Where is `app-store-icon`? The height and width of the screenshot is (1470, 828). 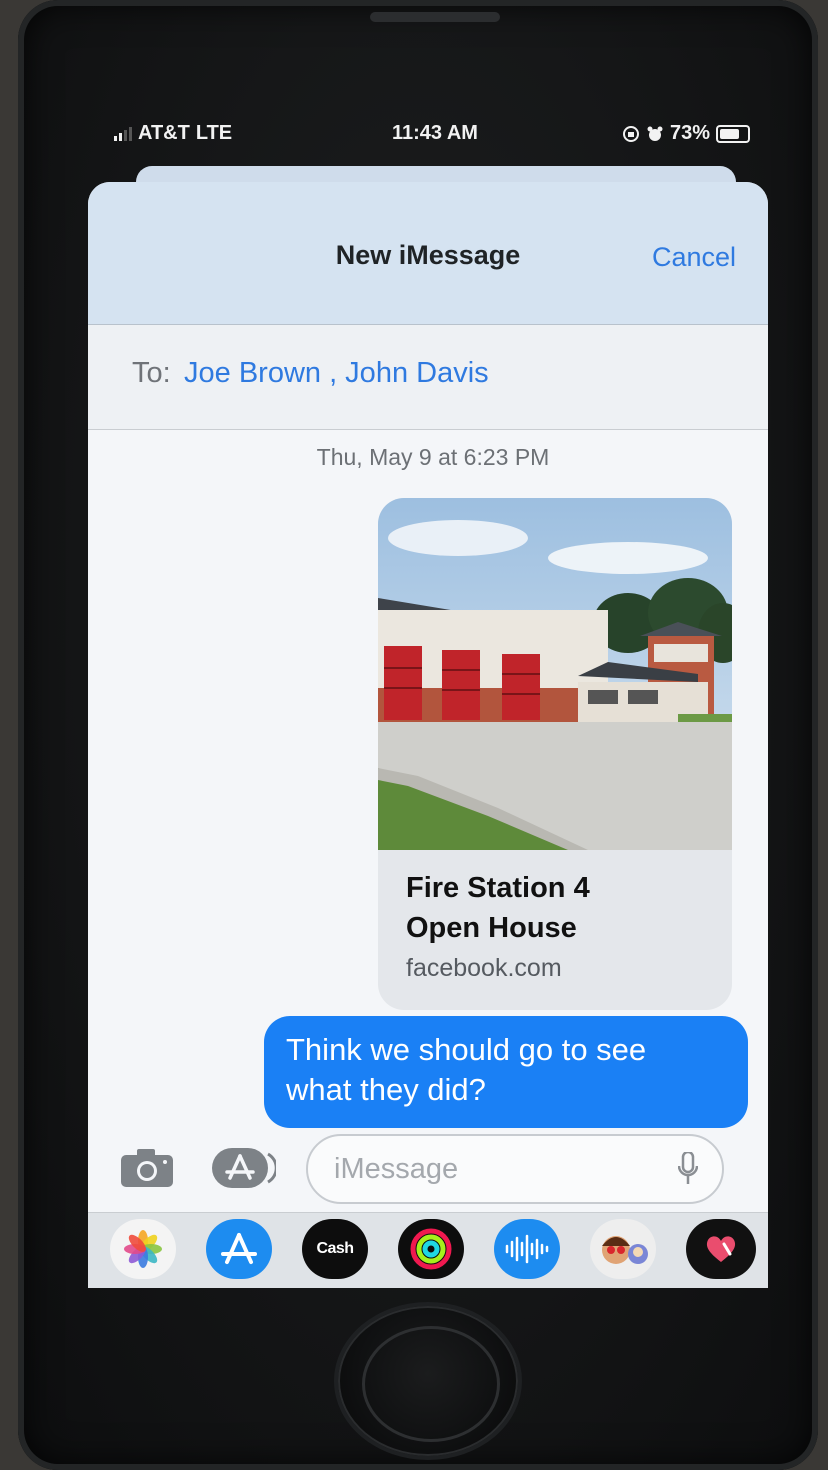 app-store-icon is located at coordinates (244, 1168).